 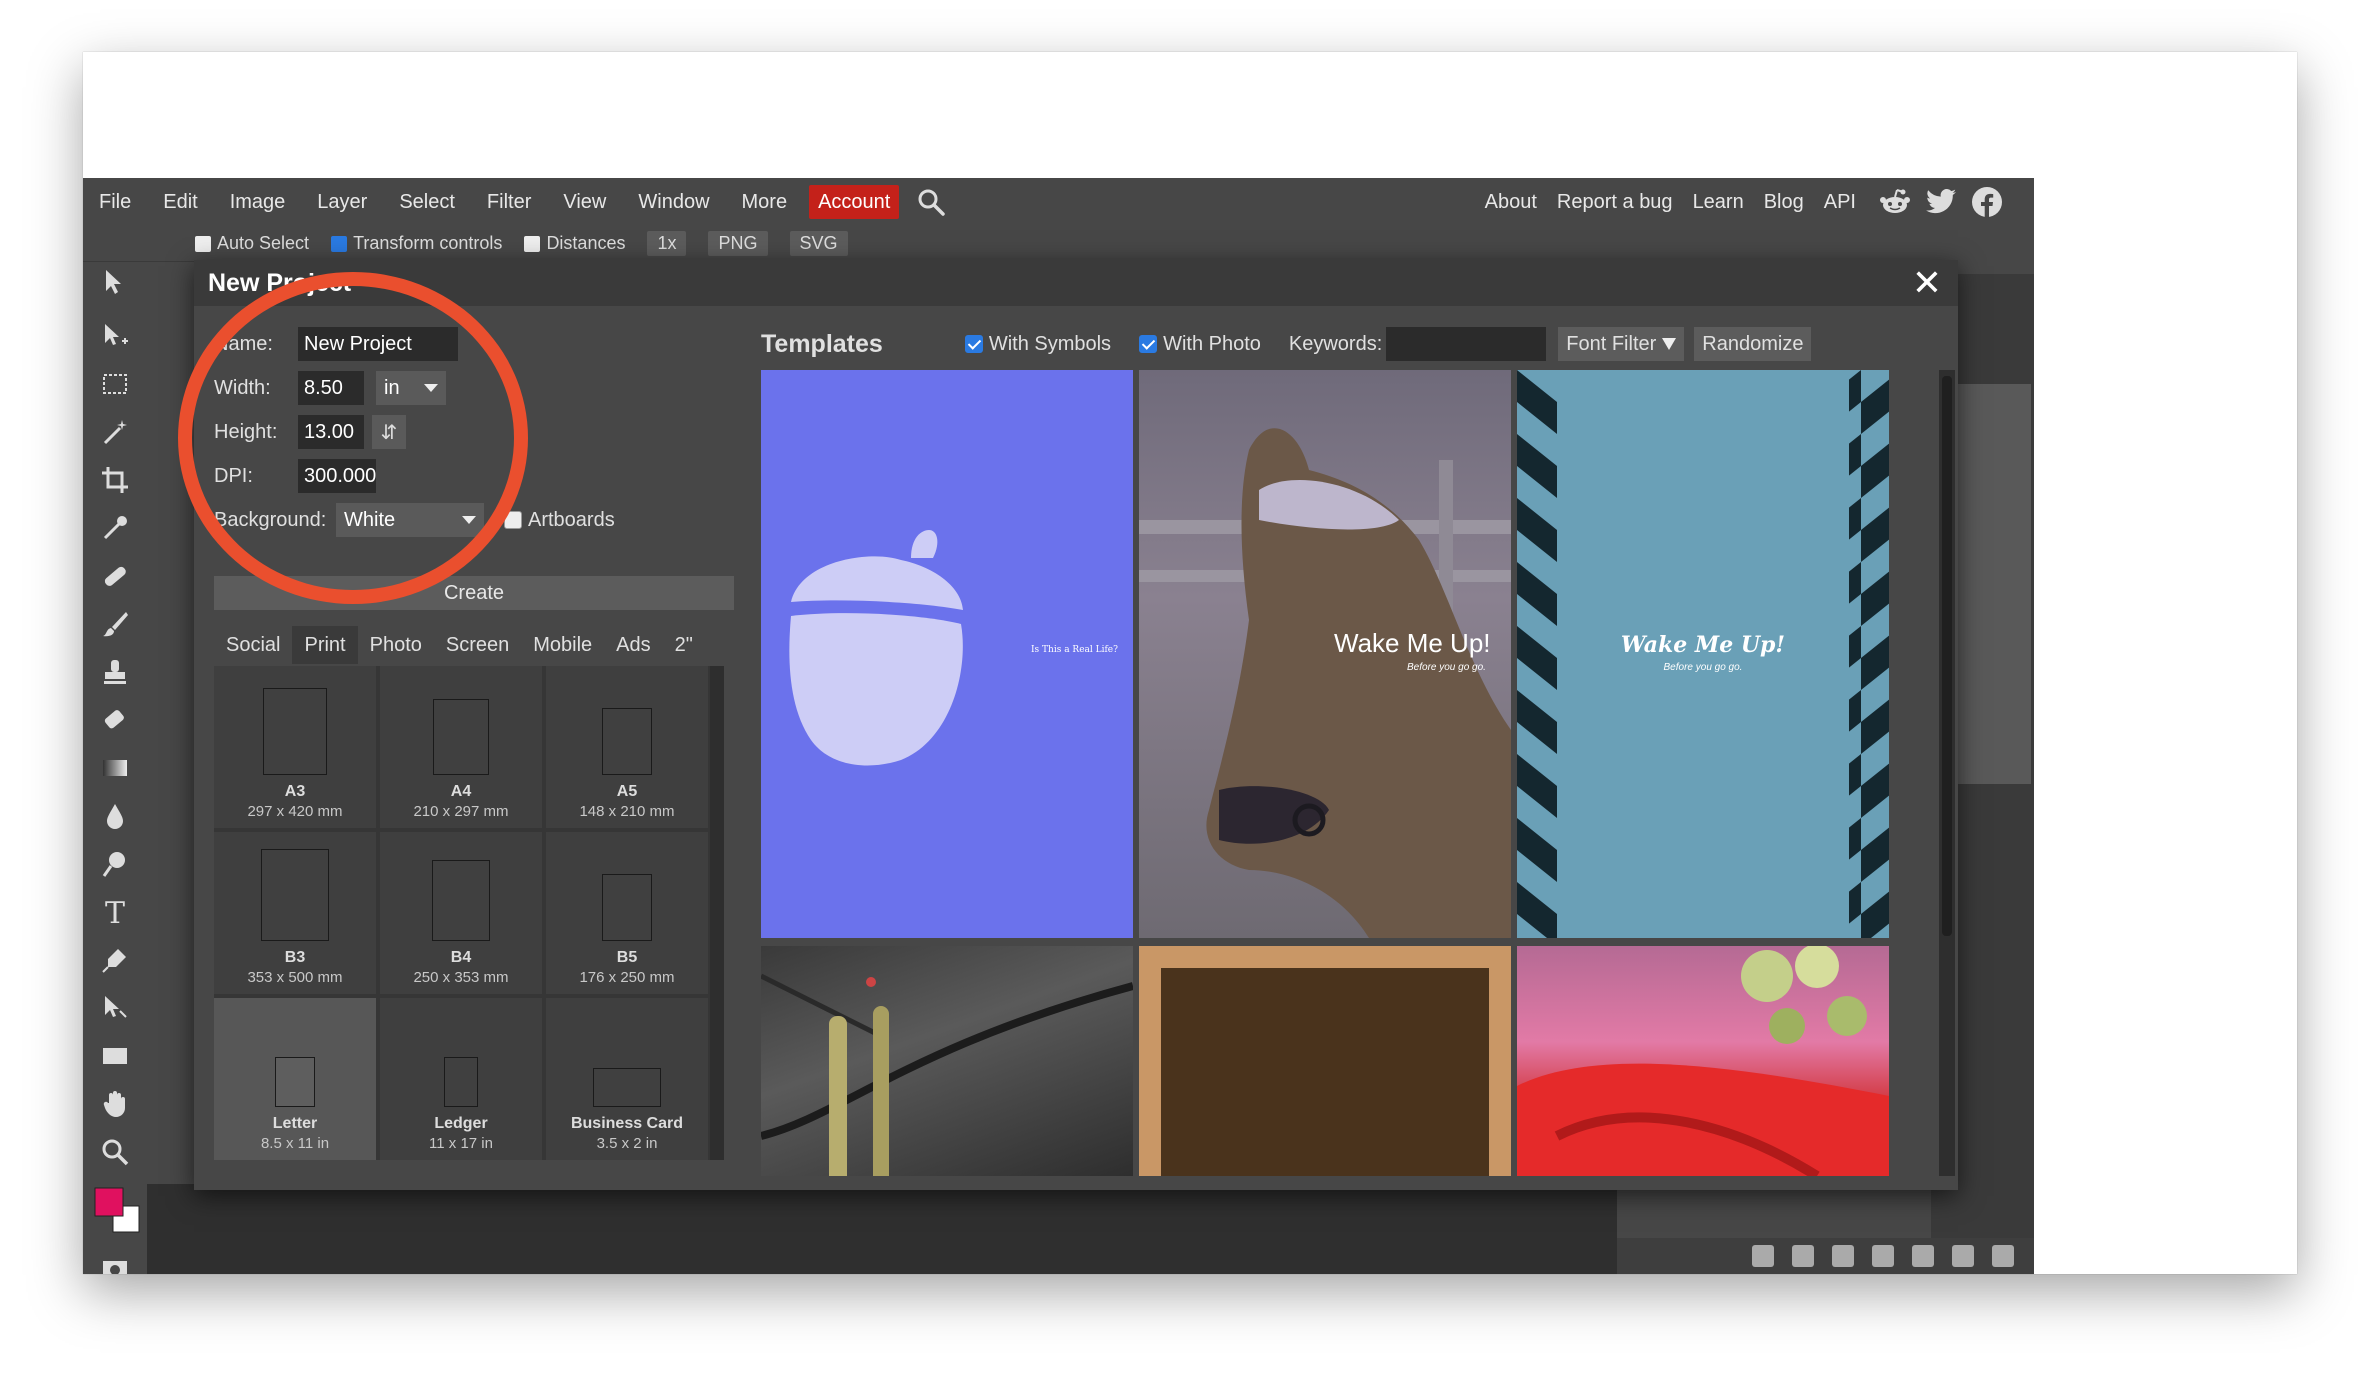 I want to click on tab-print: Print, so click(x=325, y=645).